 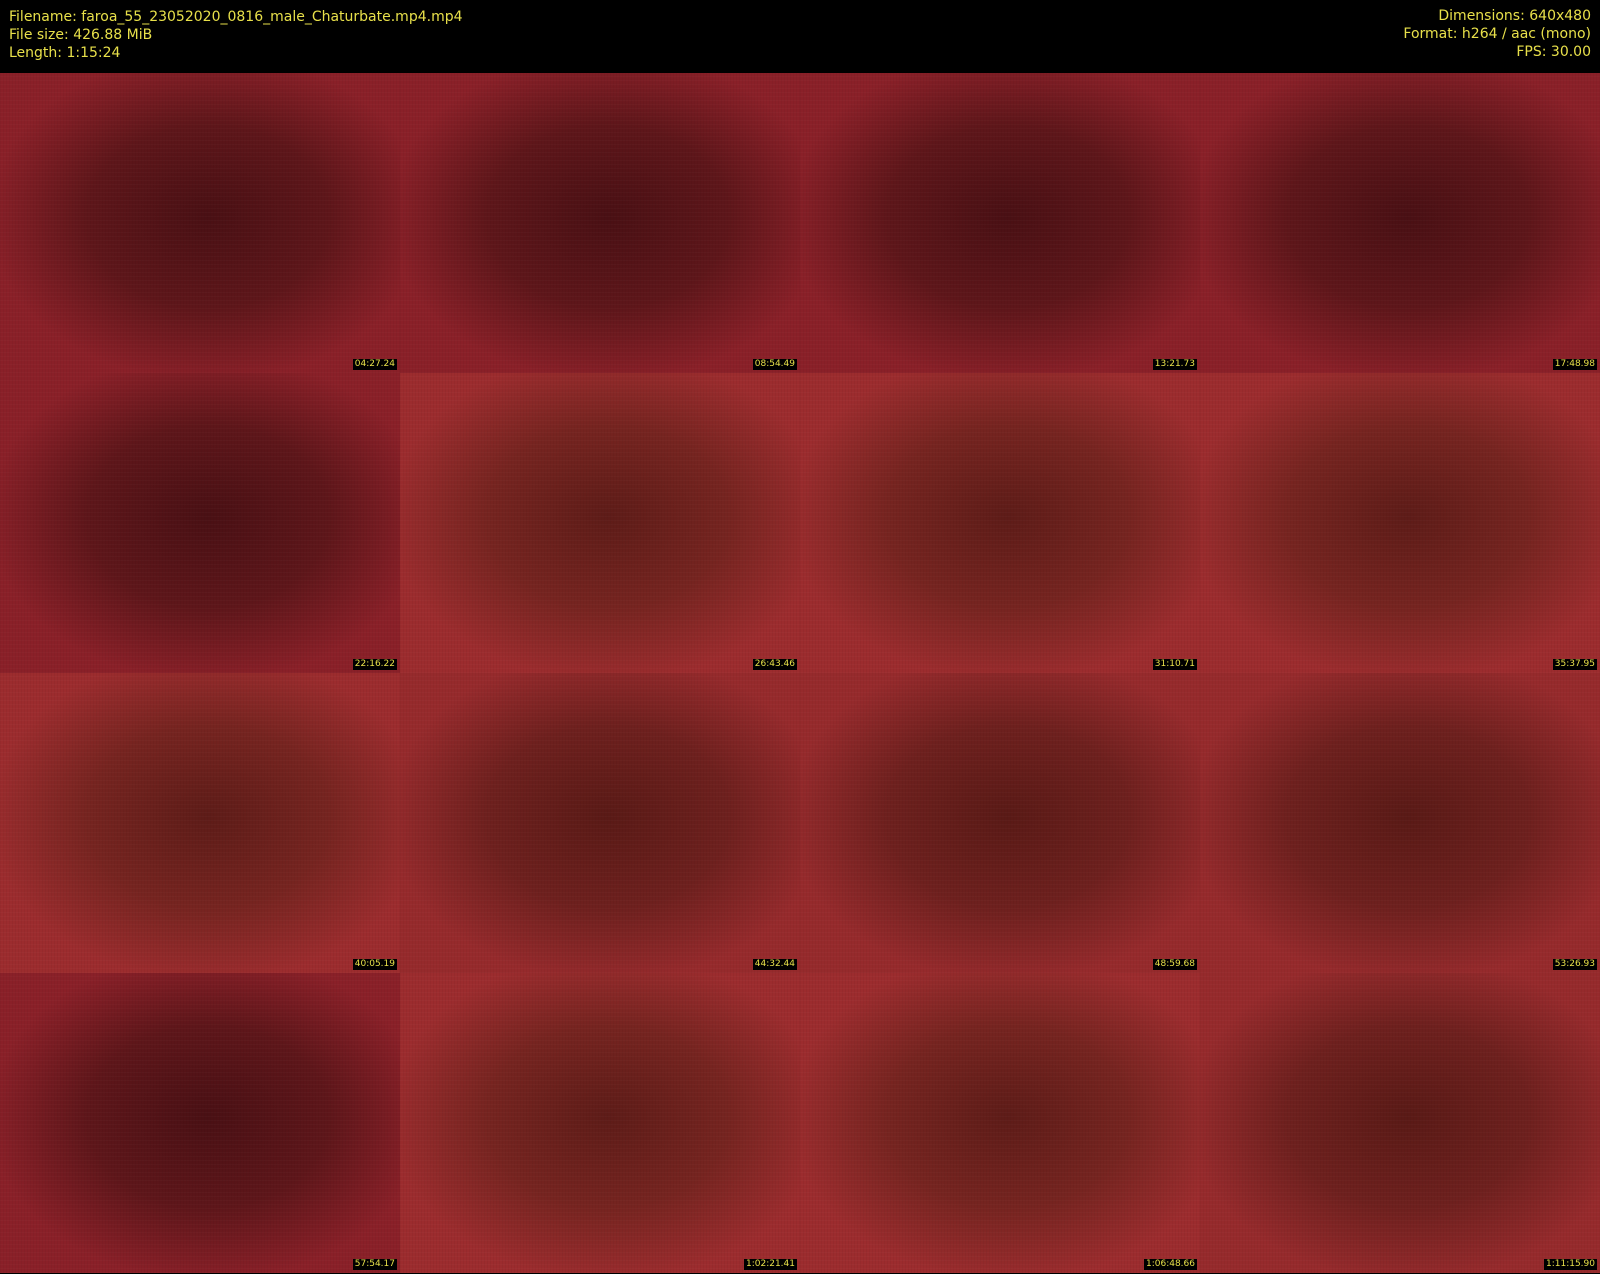 I want to click on thumbnail-frame: 17:48.98, so click(x=1400, y=223).